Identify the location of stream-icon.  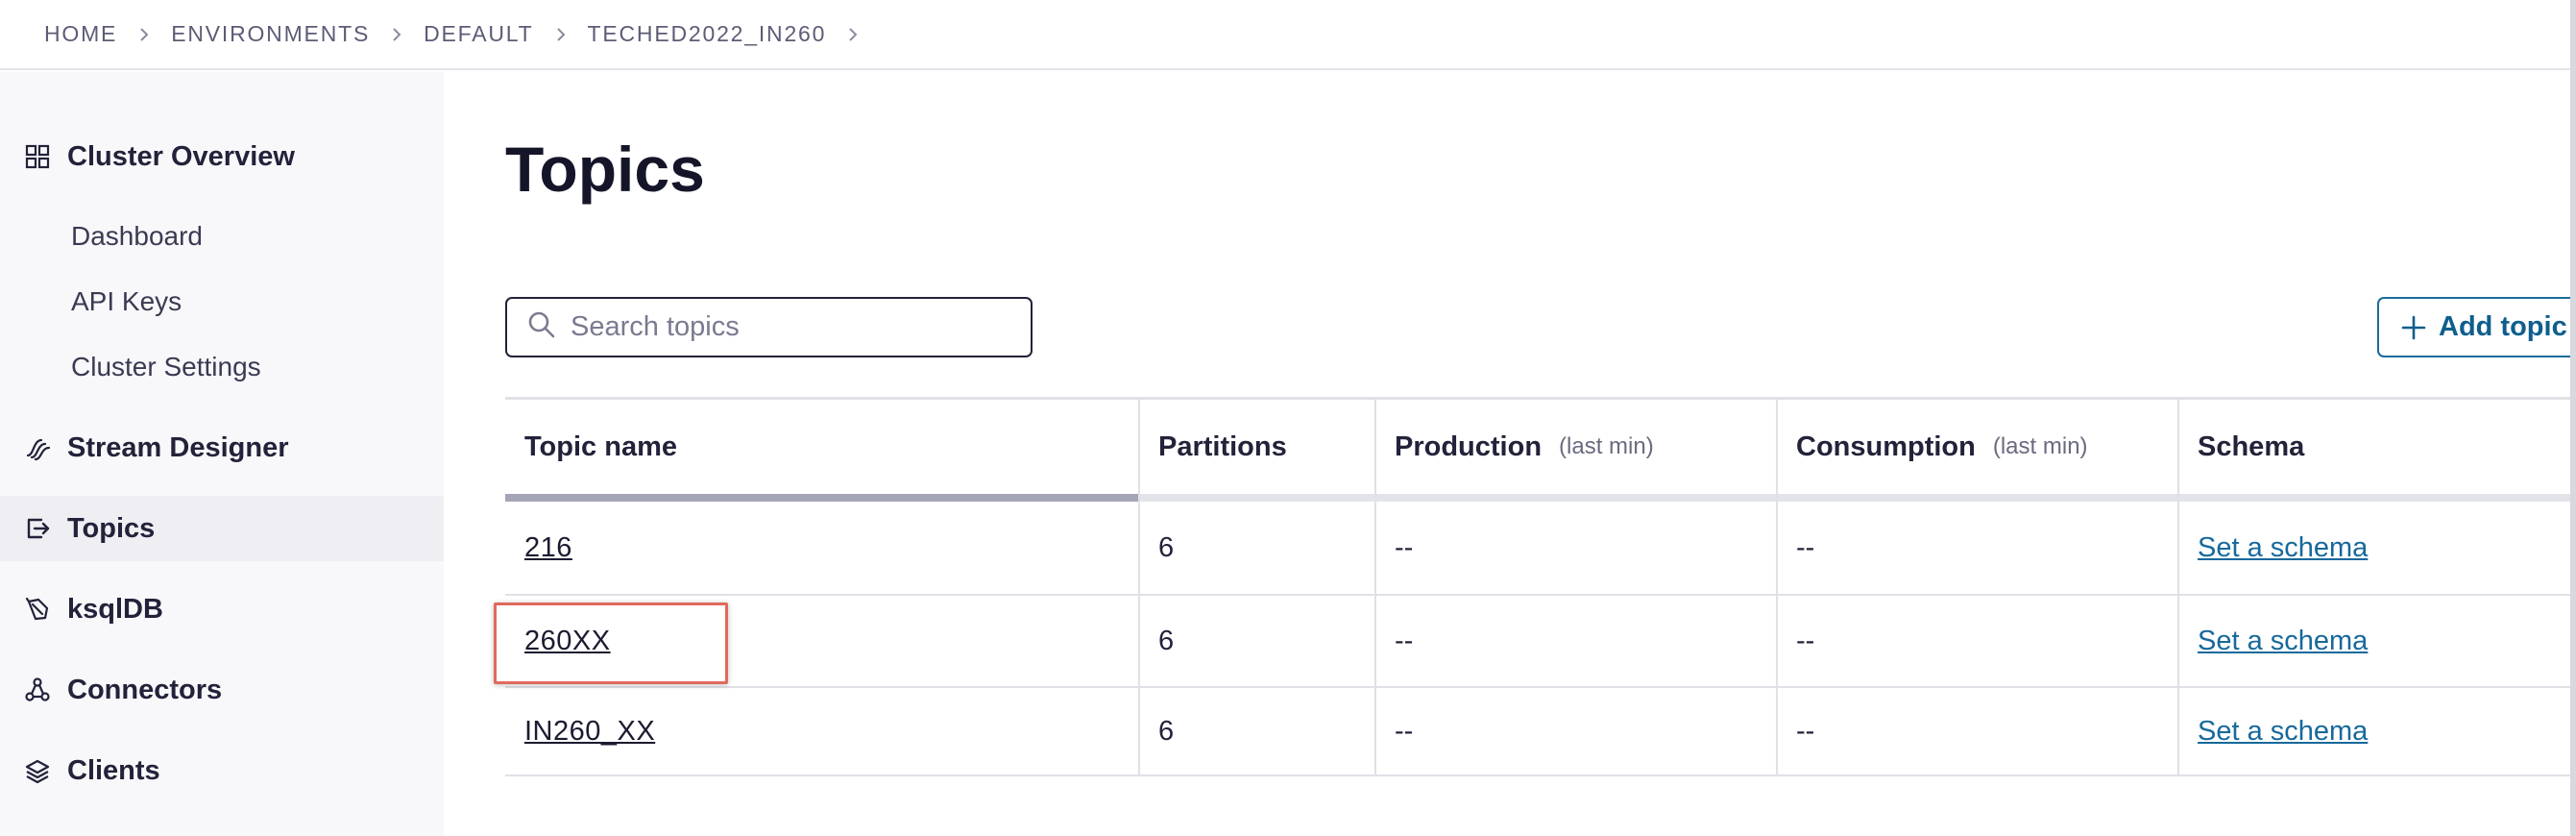
(37, 447).